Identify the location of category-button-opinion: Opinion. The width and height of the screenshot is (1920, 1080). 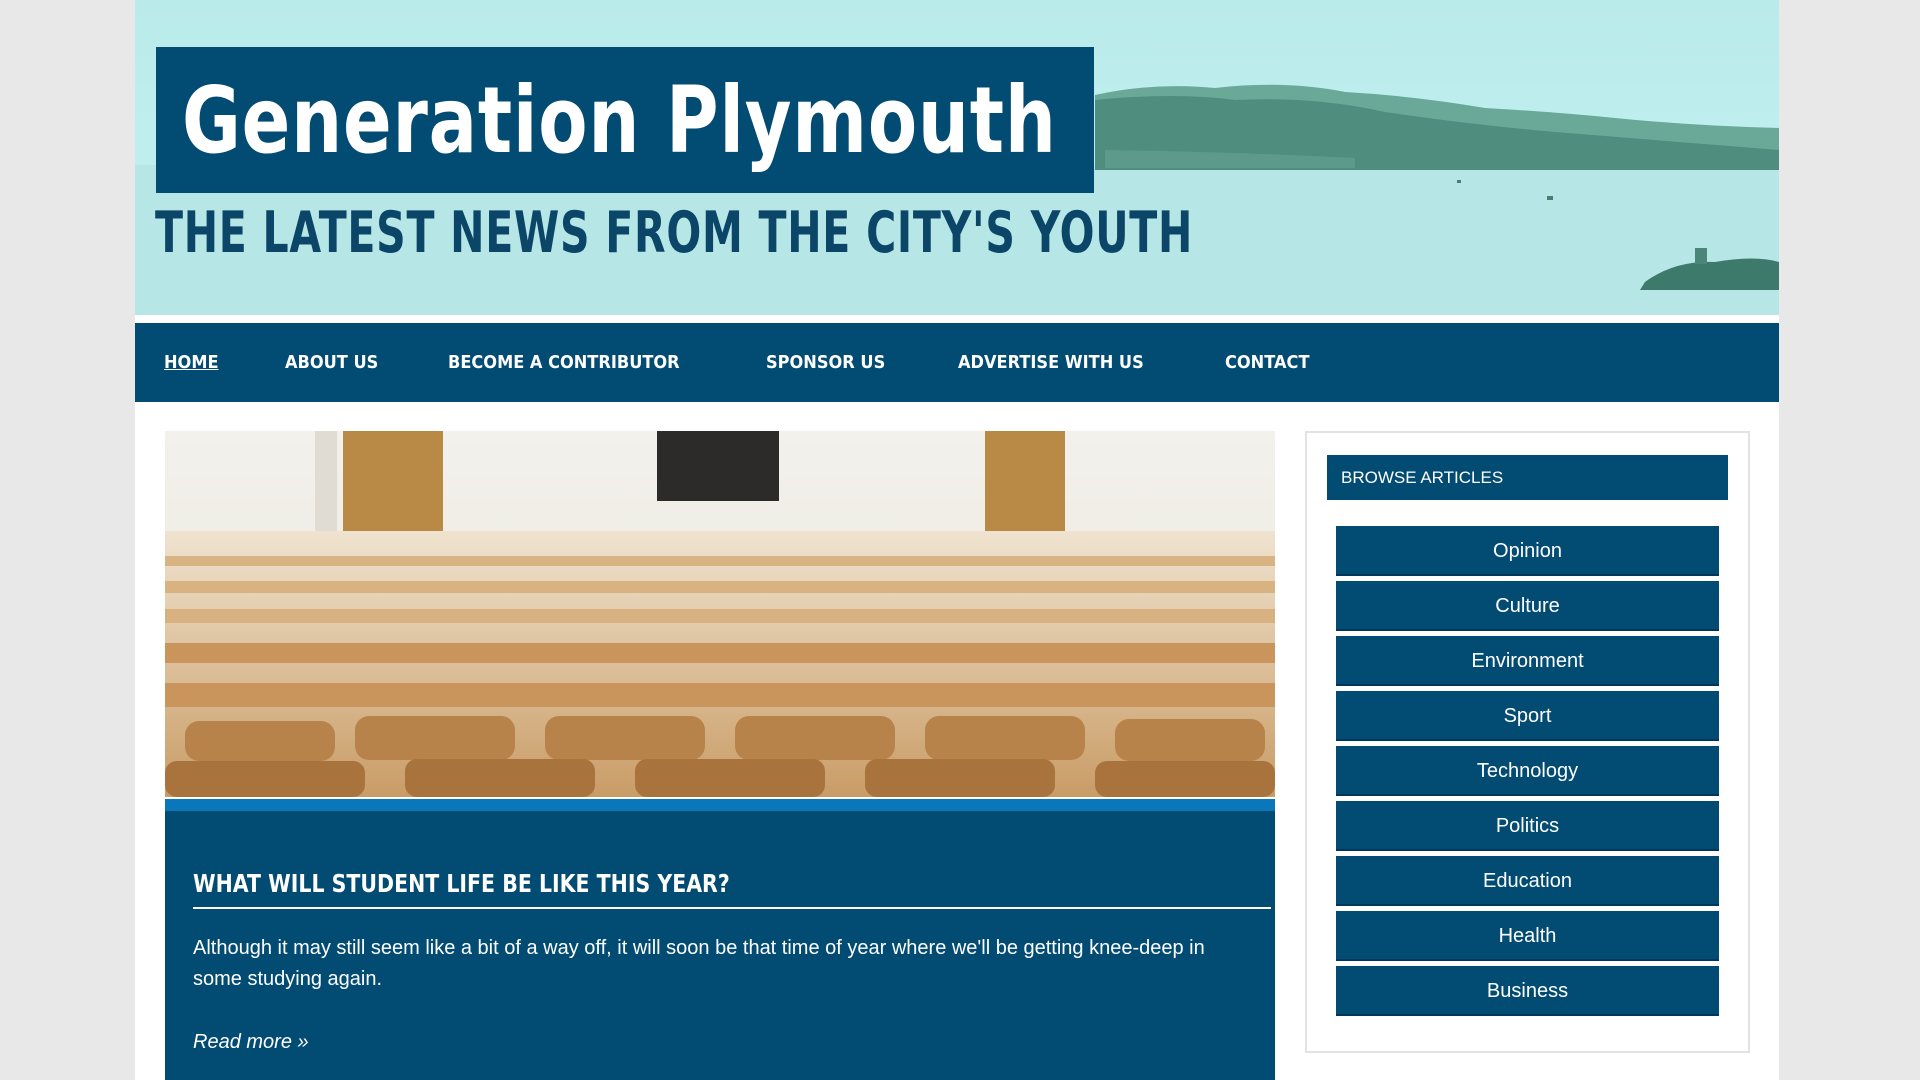
(1527, 551).